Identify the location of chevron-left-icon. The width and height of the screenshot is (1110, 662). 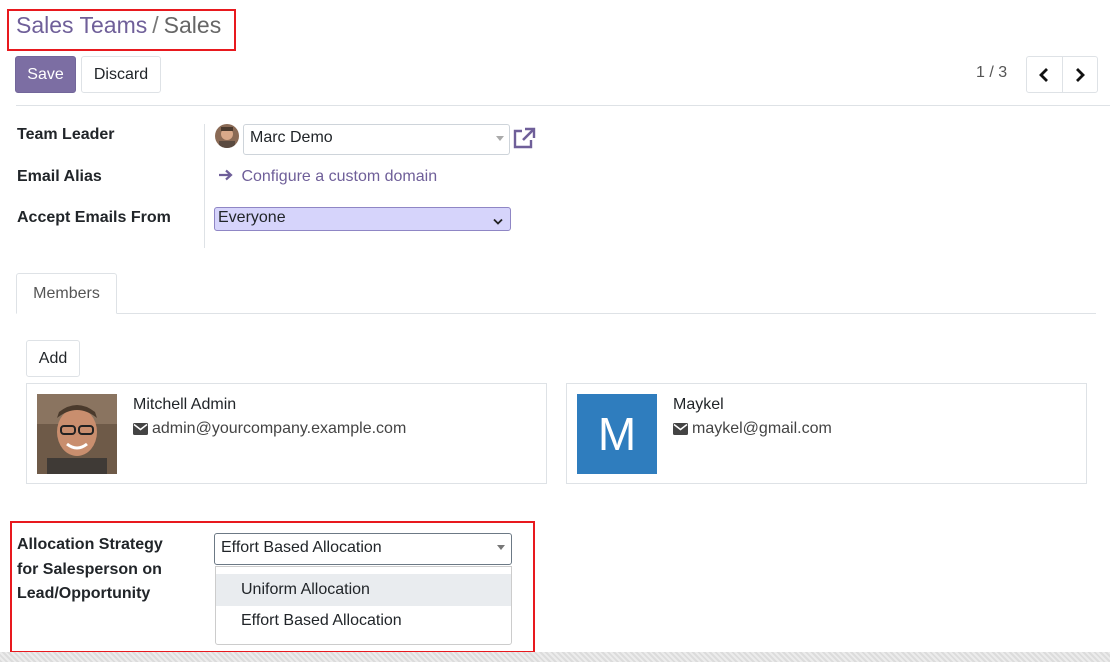
(1044, 74).